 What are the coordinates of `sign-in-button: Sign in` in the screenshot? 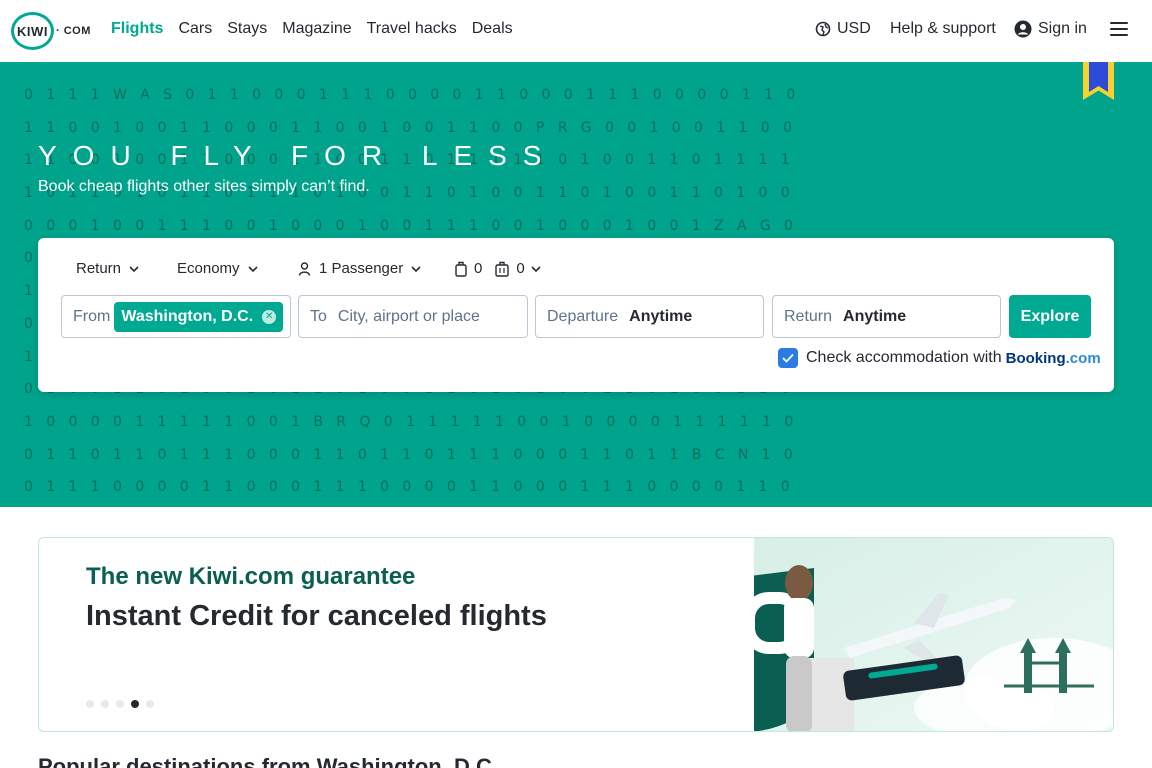 It's located at (1050, 29).